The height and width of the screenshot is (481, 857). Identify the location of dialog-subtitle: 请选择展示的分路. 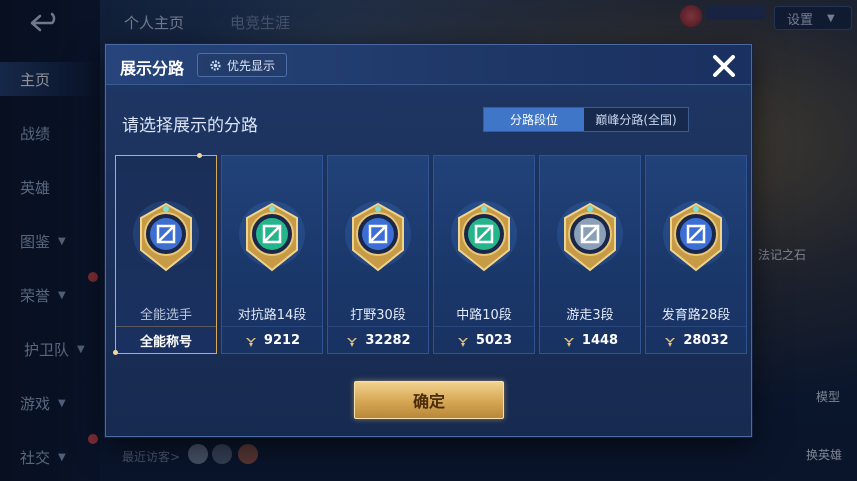
(190, 126).